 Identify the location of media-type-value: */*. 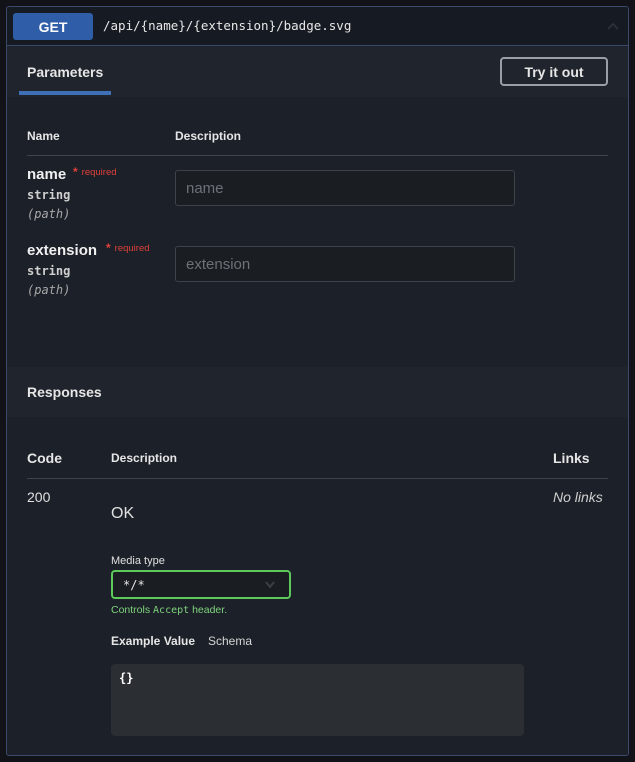
(134, 584).